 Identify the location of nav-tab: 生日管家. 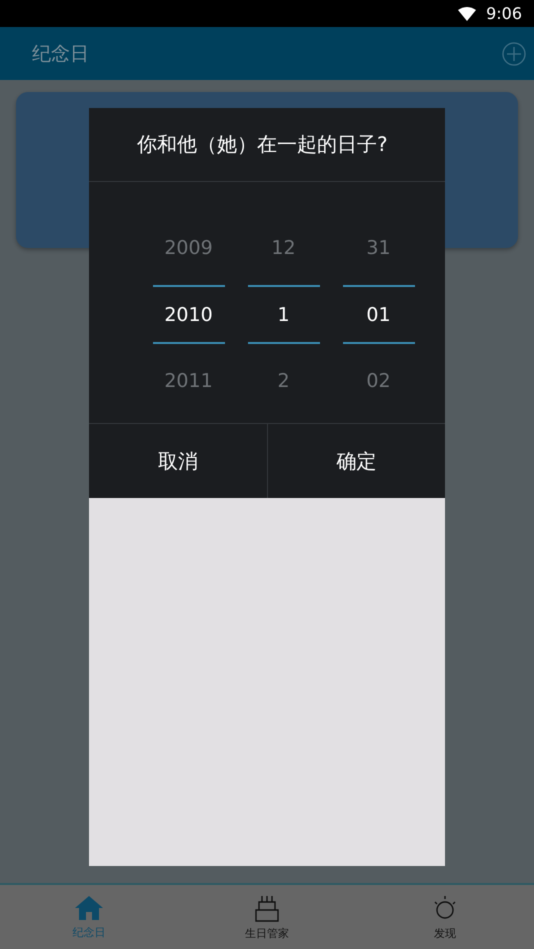
(267, 917).